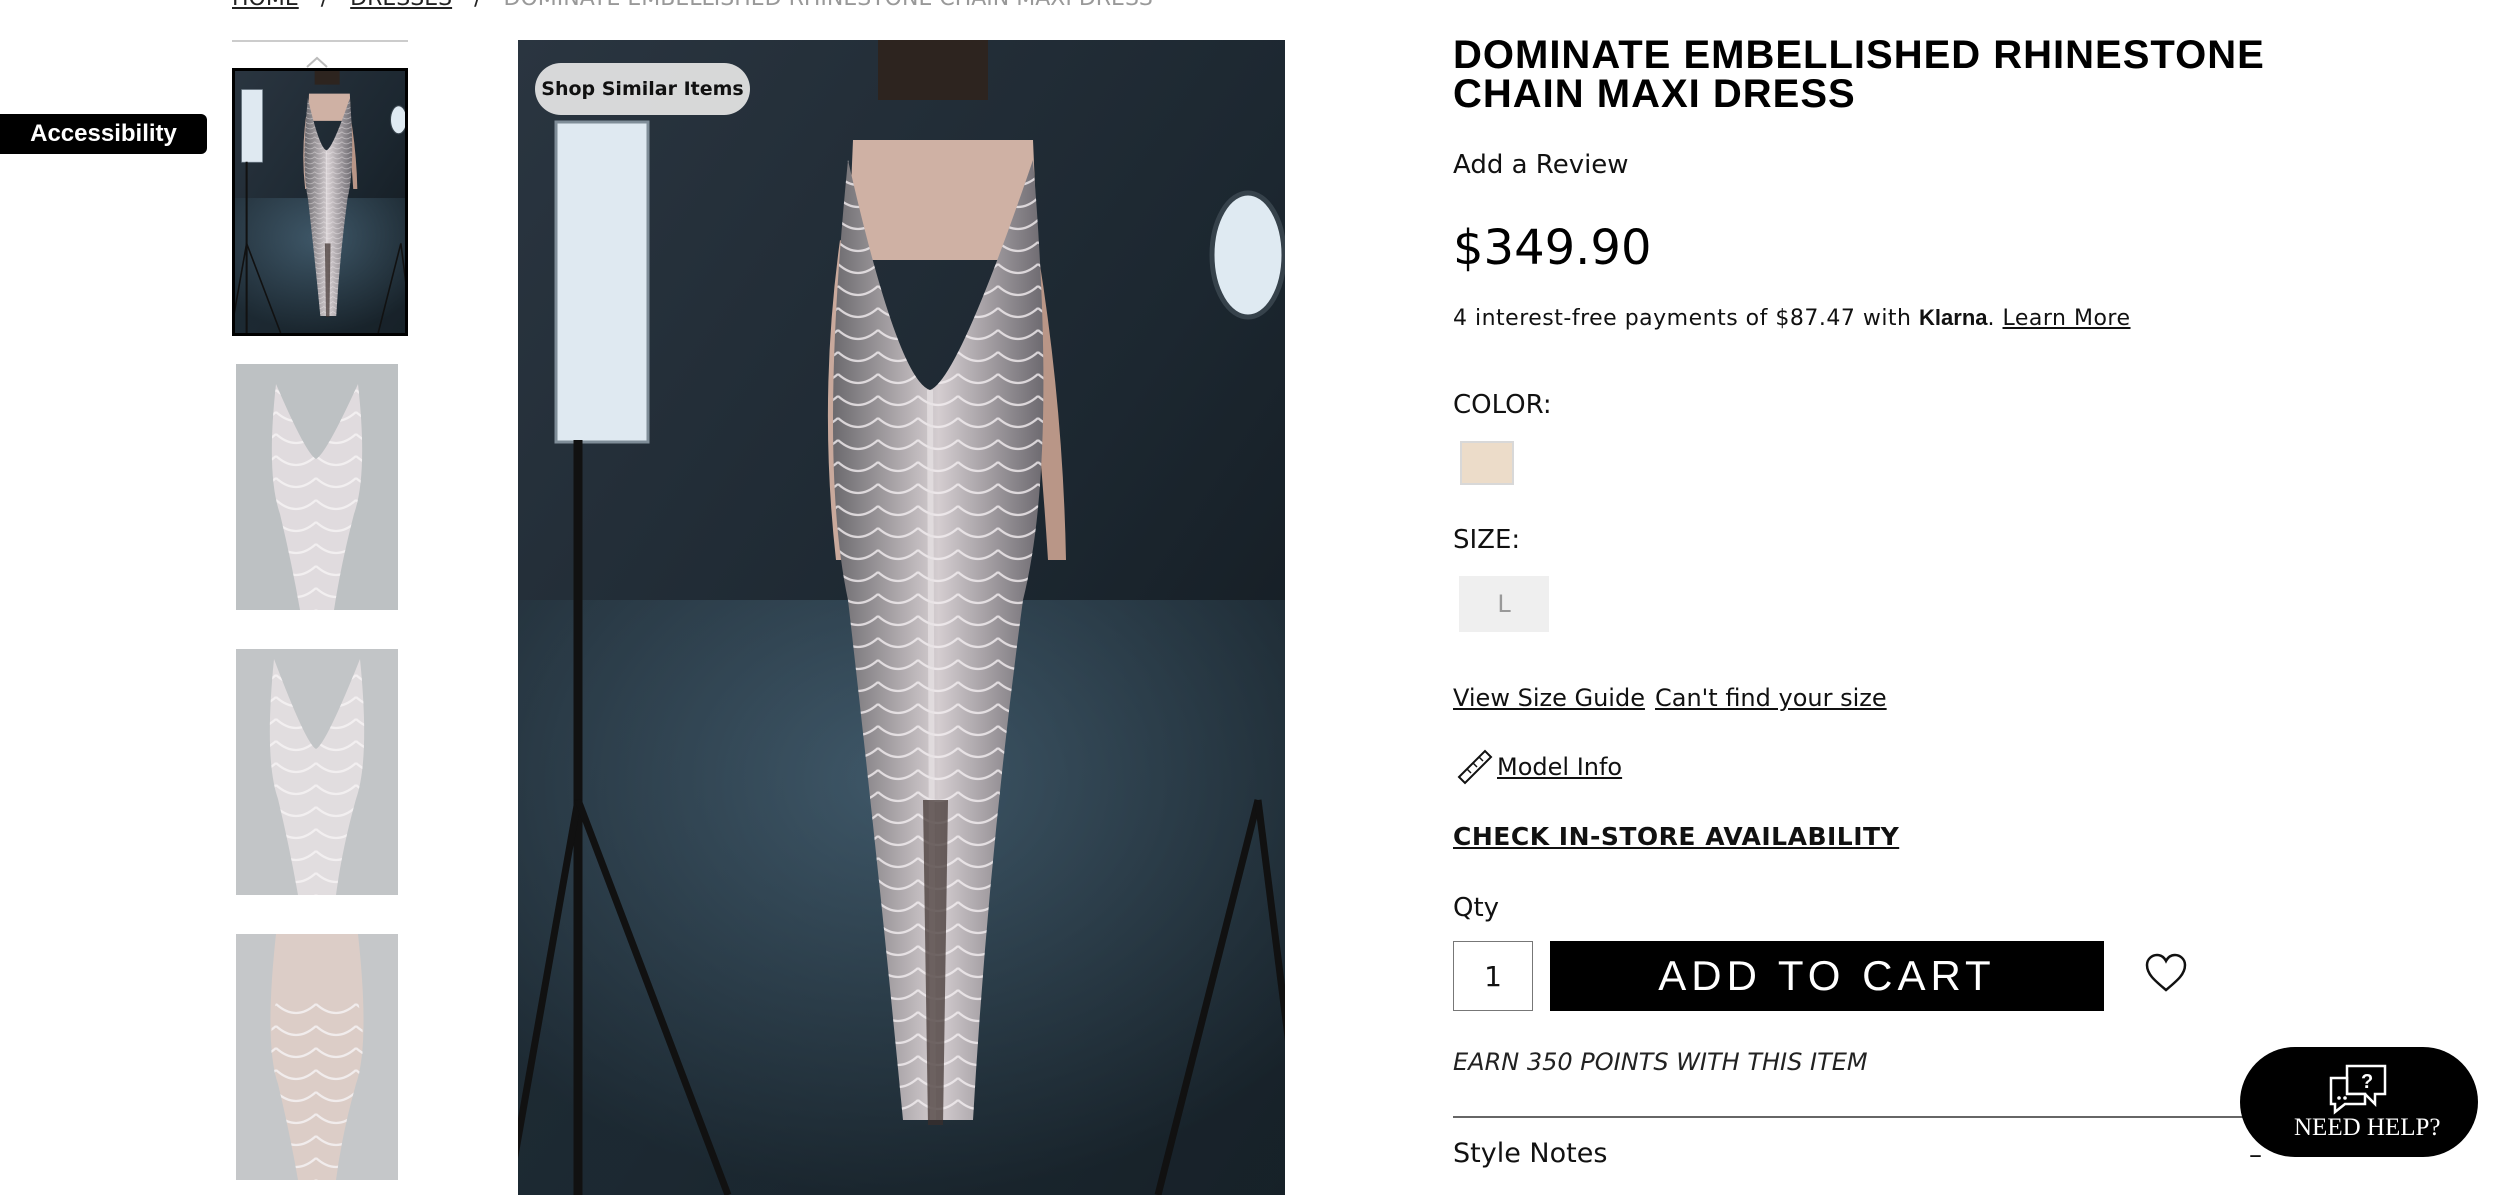 This screenshot has width=2500, height=1195. Describe the element at coordinates (1860, 1117) in the screenshot. I see `section-divider` at that location.